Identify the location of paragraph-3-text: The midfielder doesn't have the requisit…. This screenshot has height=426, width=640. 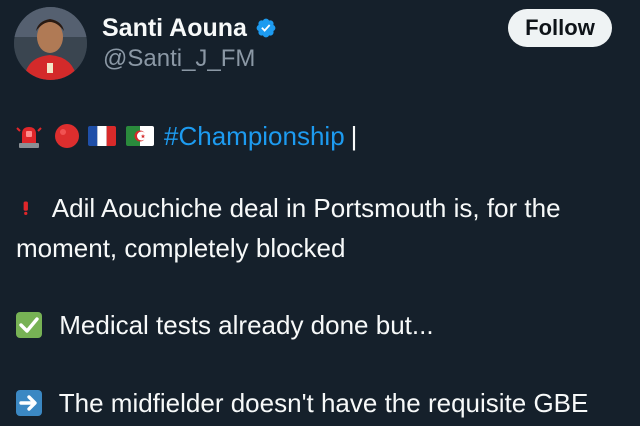
(323, 403).